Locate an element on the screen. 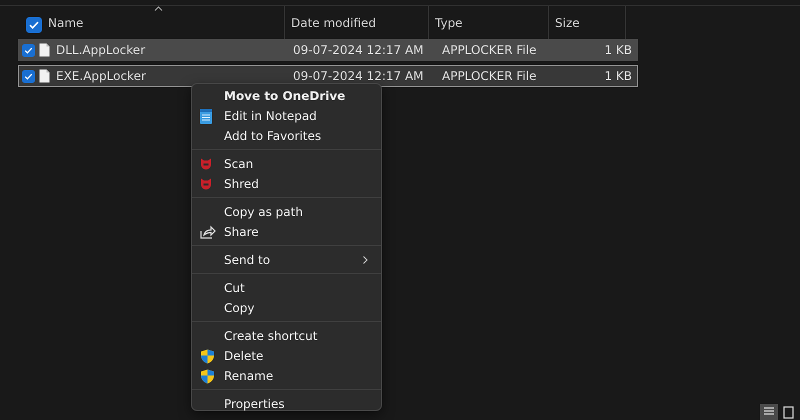 Image resolution: width=800 pixels, height=420 pixels. share-icon is located at coordinates (208, 232).